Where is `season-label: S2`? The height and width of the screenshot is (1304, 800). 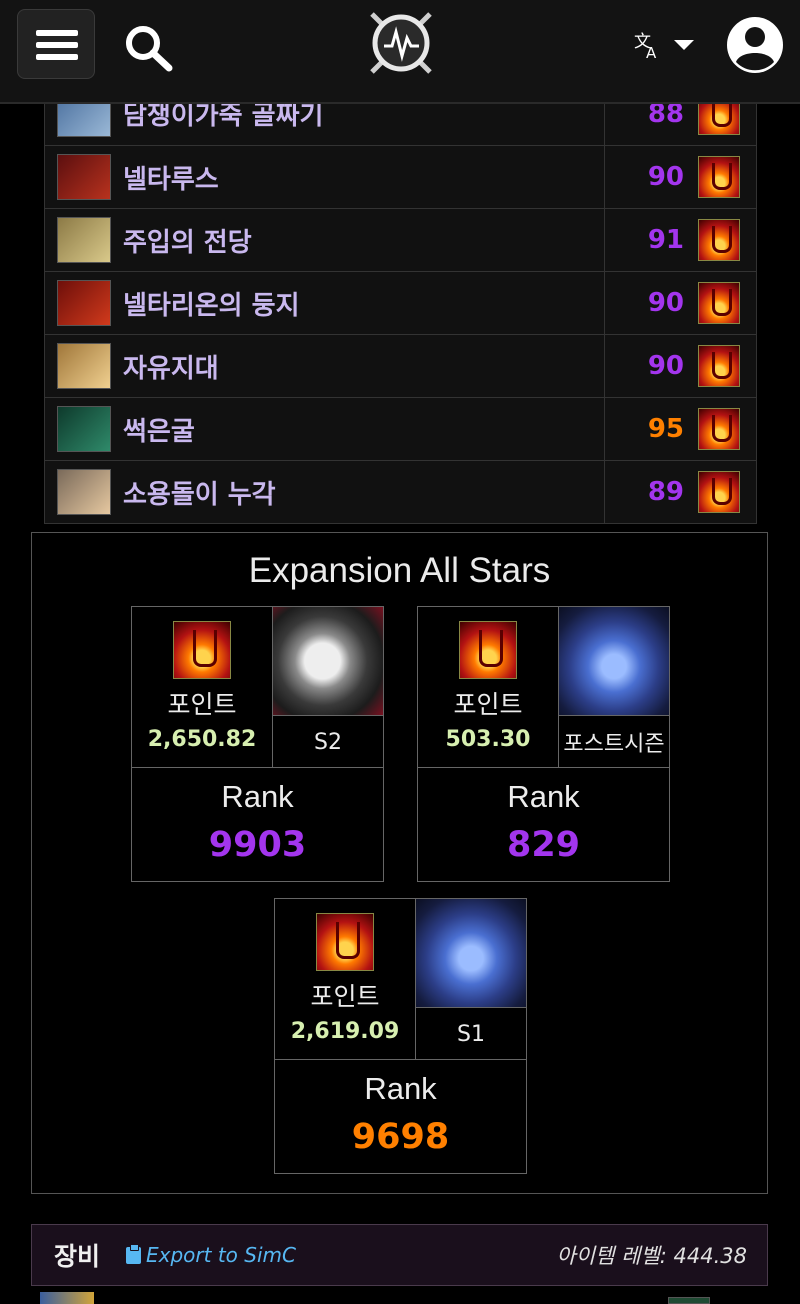
season-label: S2 is located at coordinates (328, 742).